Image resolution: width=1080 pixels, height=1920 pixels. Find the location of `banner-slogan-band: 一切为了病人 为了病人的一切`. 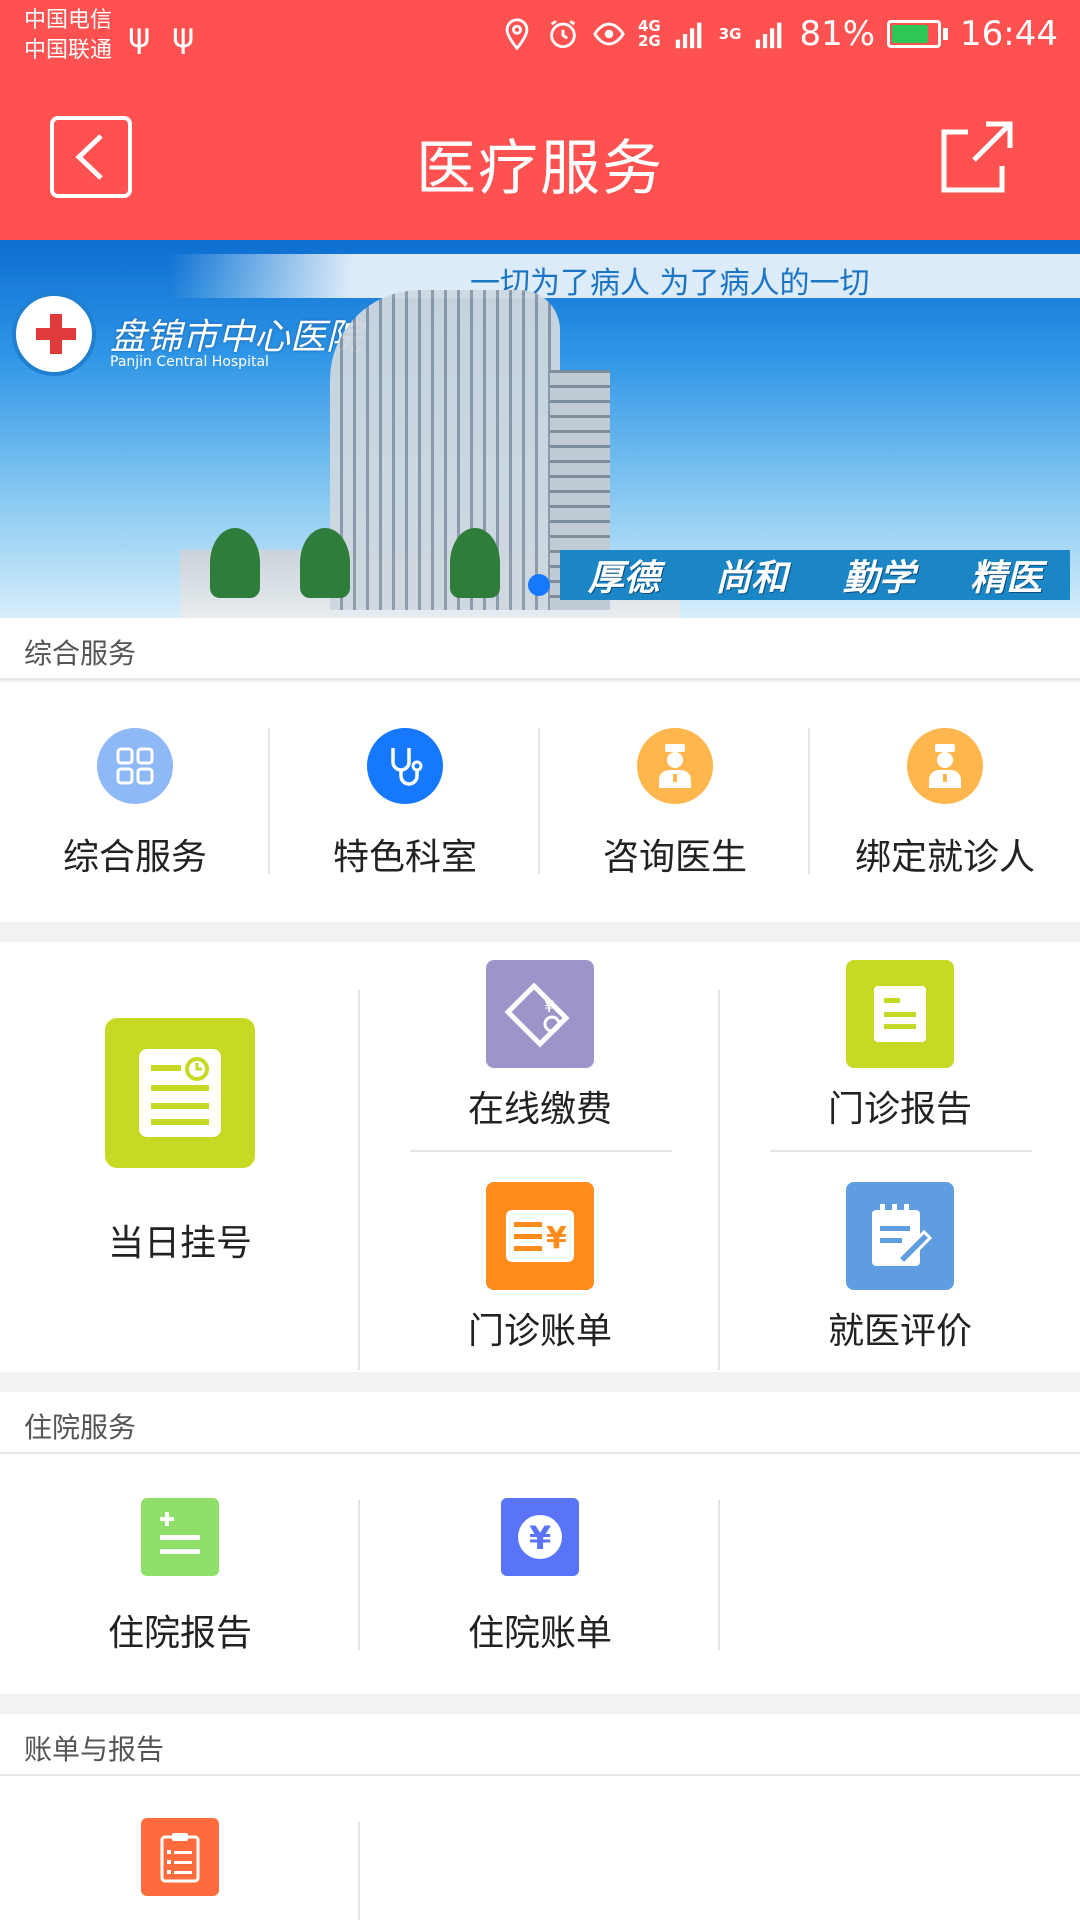

banner-slogan-band: 一切为了病人 为了病人的一切 is located at coordinates (625, 277).